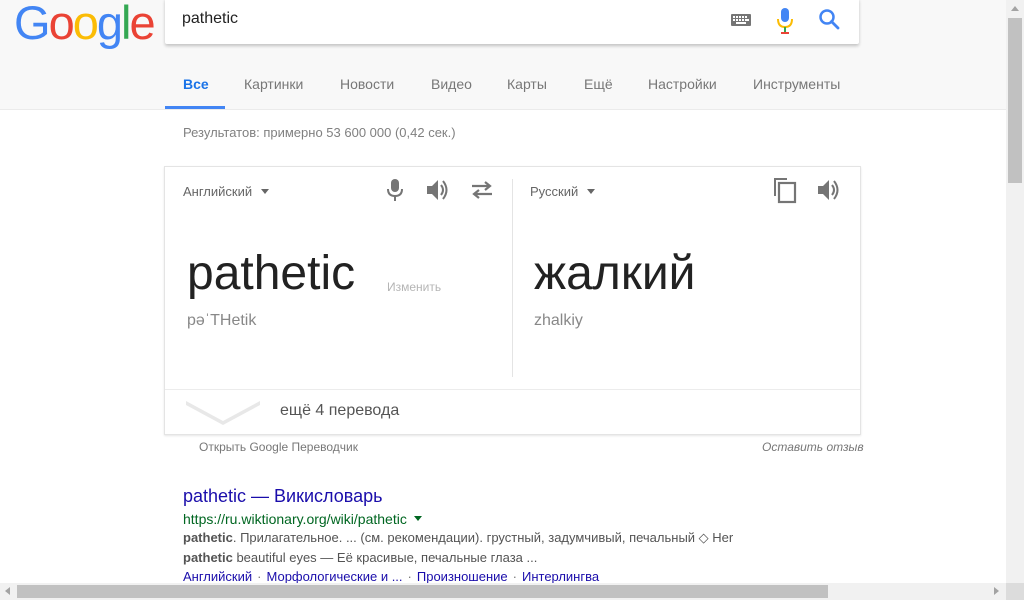 The height and width of the screenshot is (600, 1024). What do you see at coordinates (462, 576) in the screenshot?
I see `sitelink: Произношение` at bounding box center [462, 576].